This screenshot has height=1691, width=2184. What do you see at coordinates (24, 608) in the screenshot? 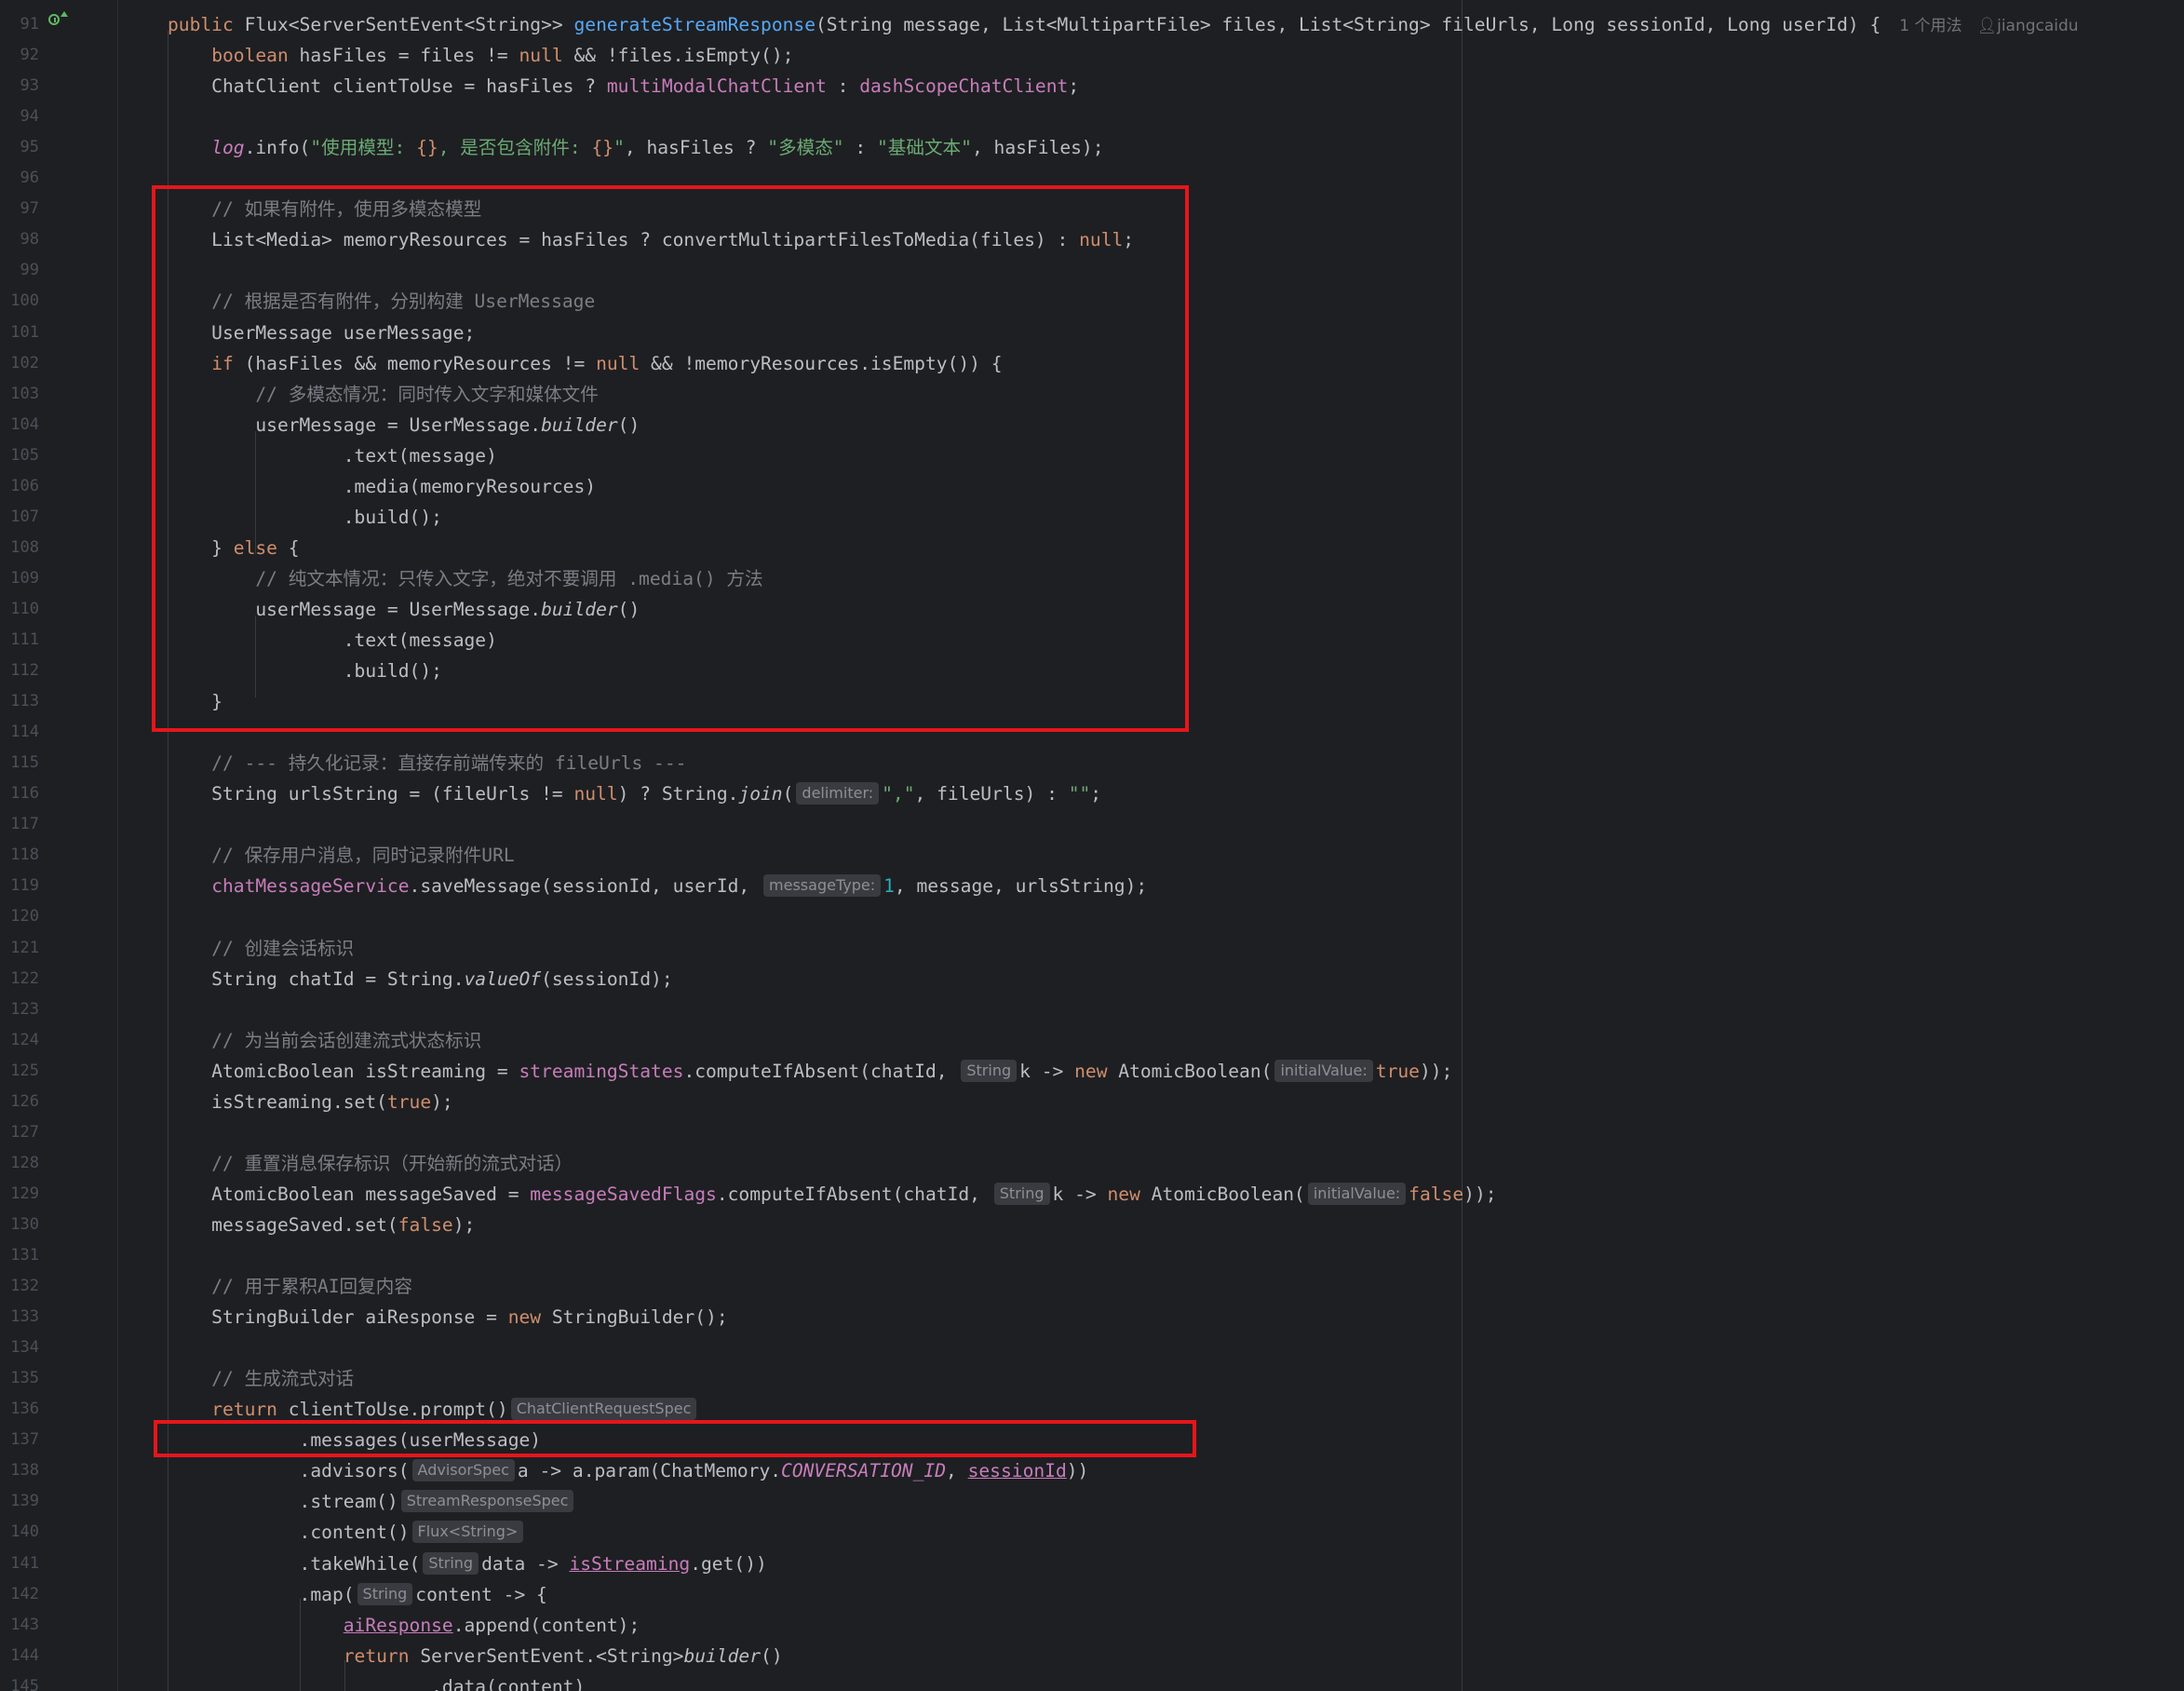
I see `line-number: 110` at bounding box center [24, 608].